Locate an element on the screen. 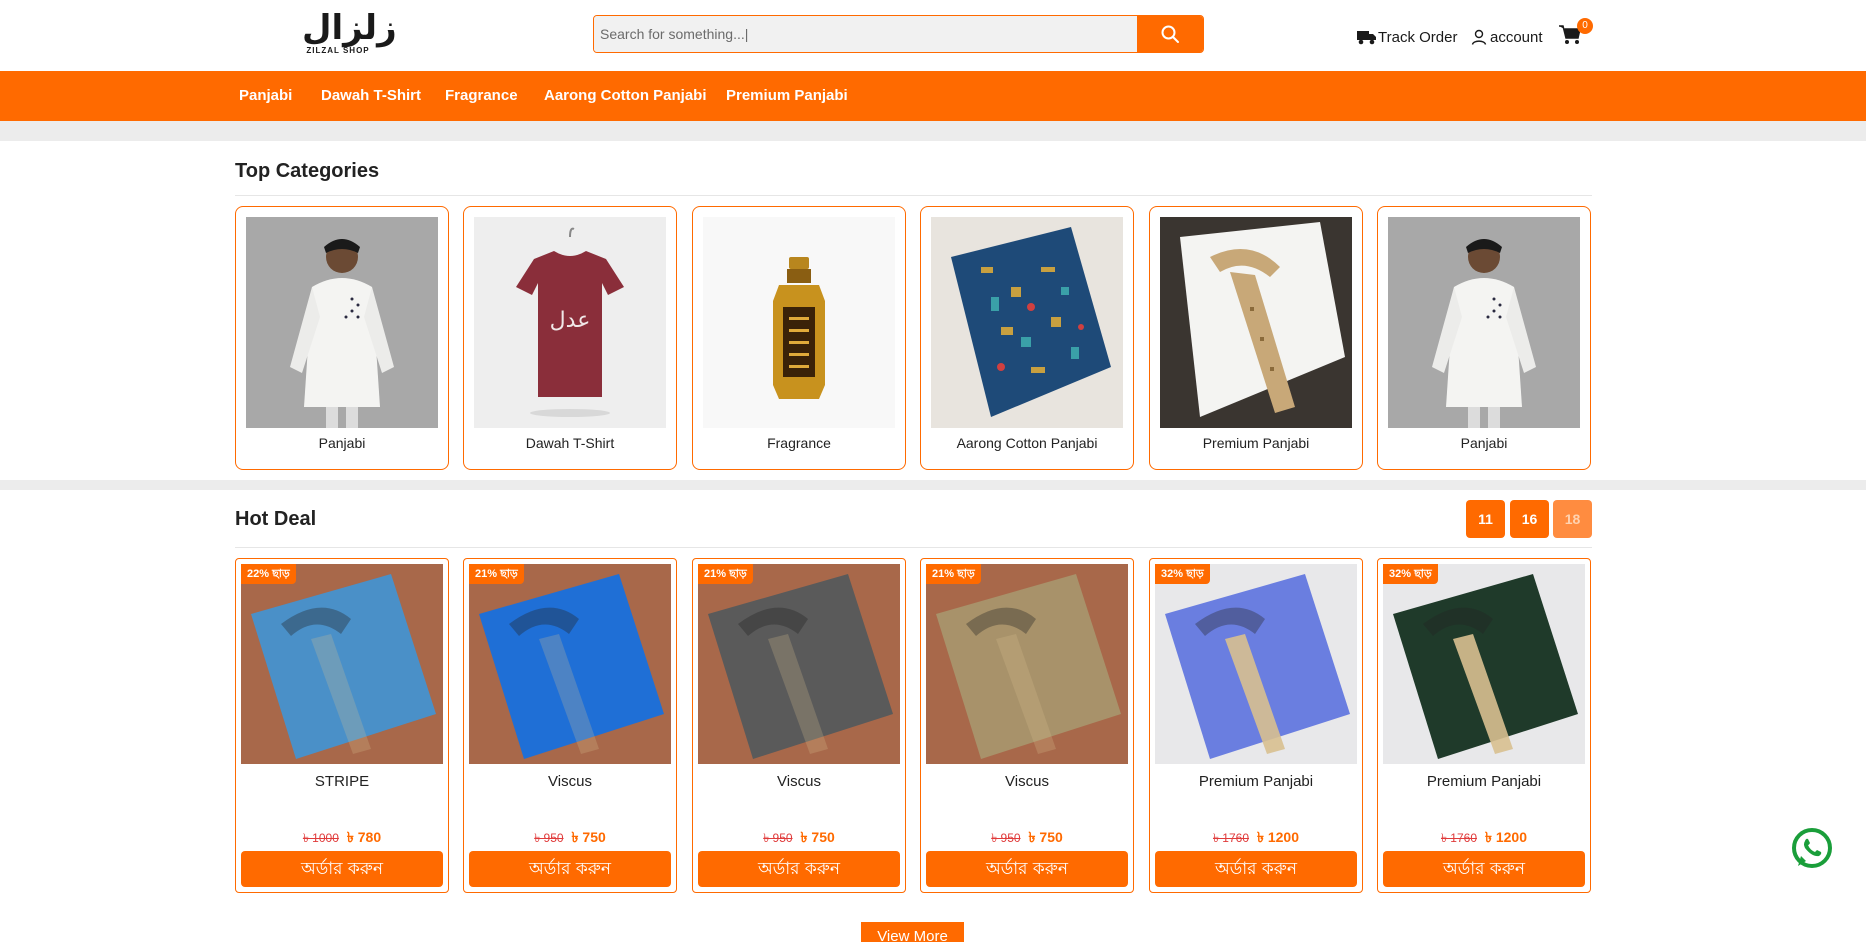  countdown-hours: 11 is located at coordinates (1485, 519).